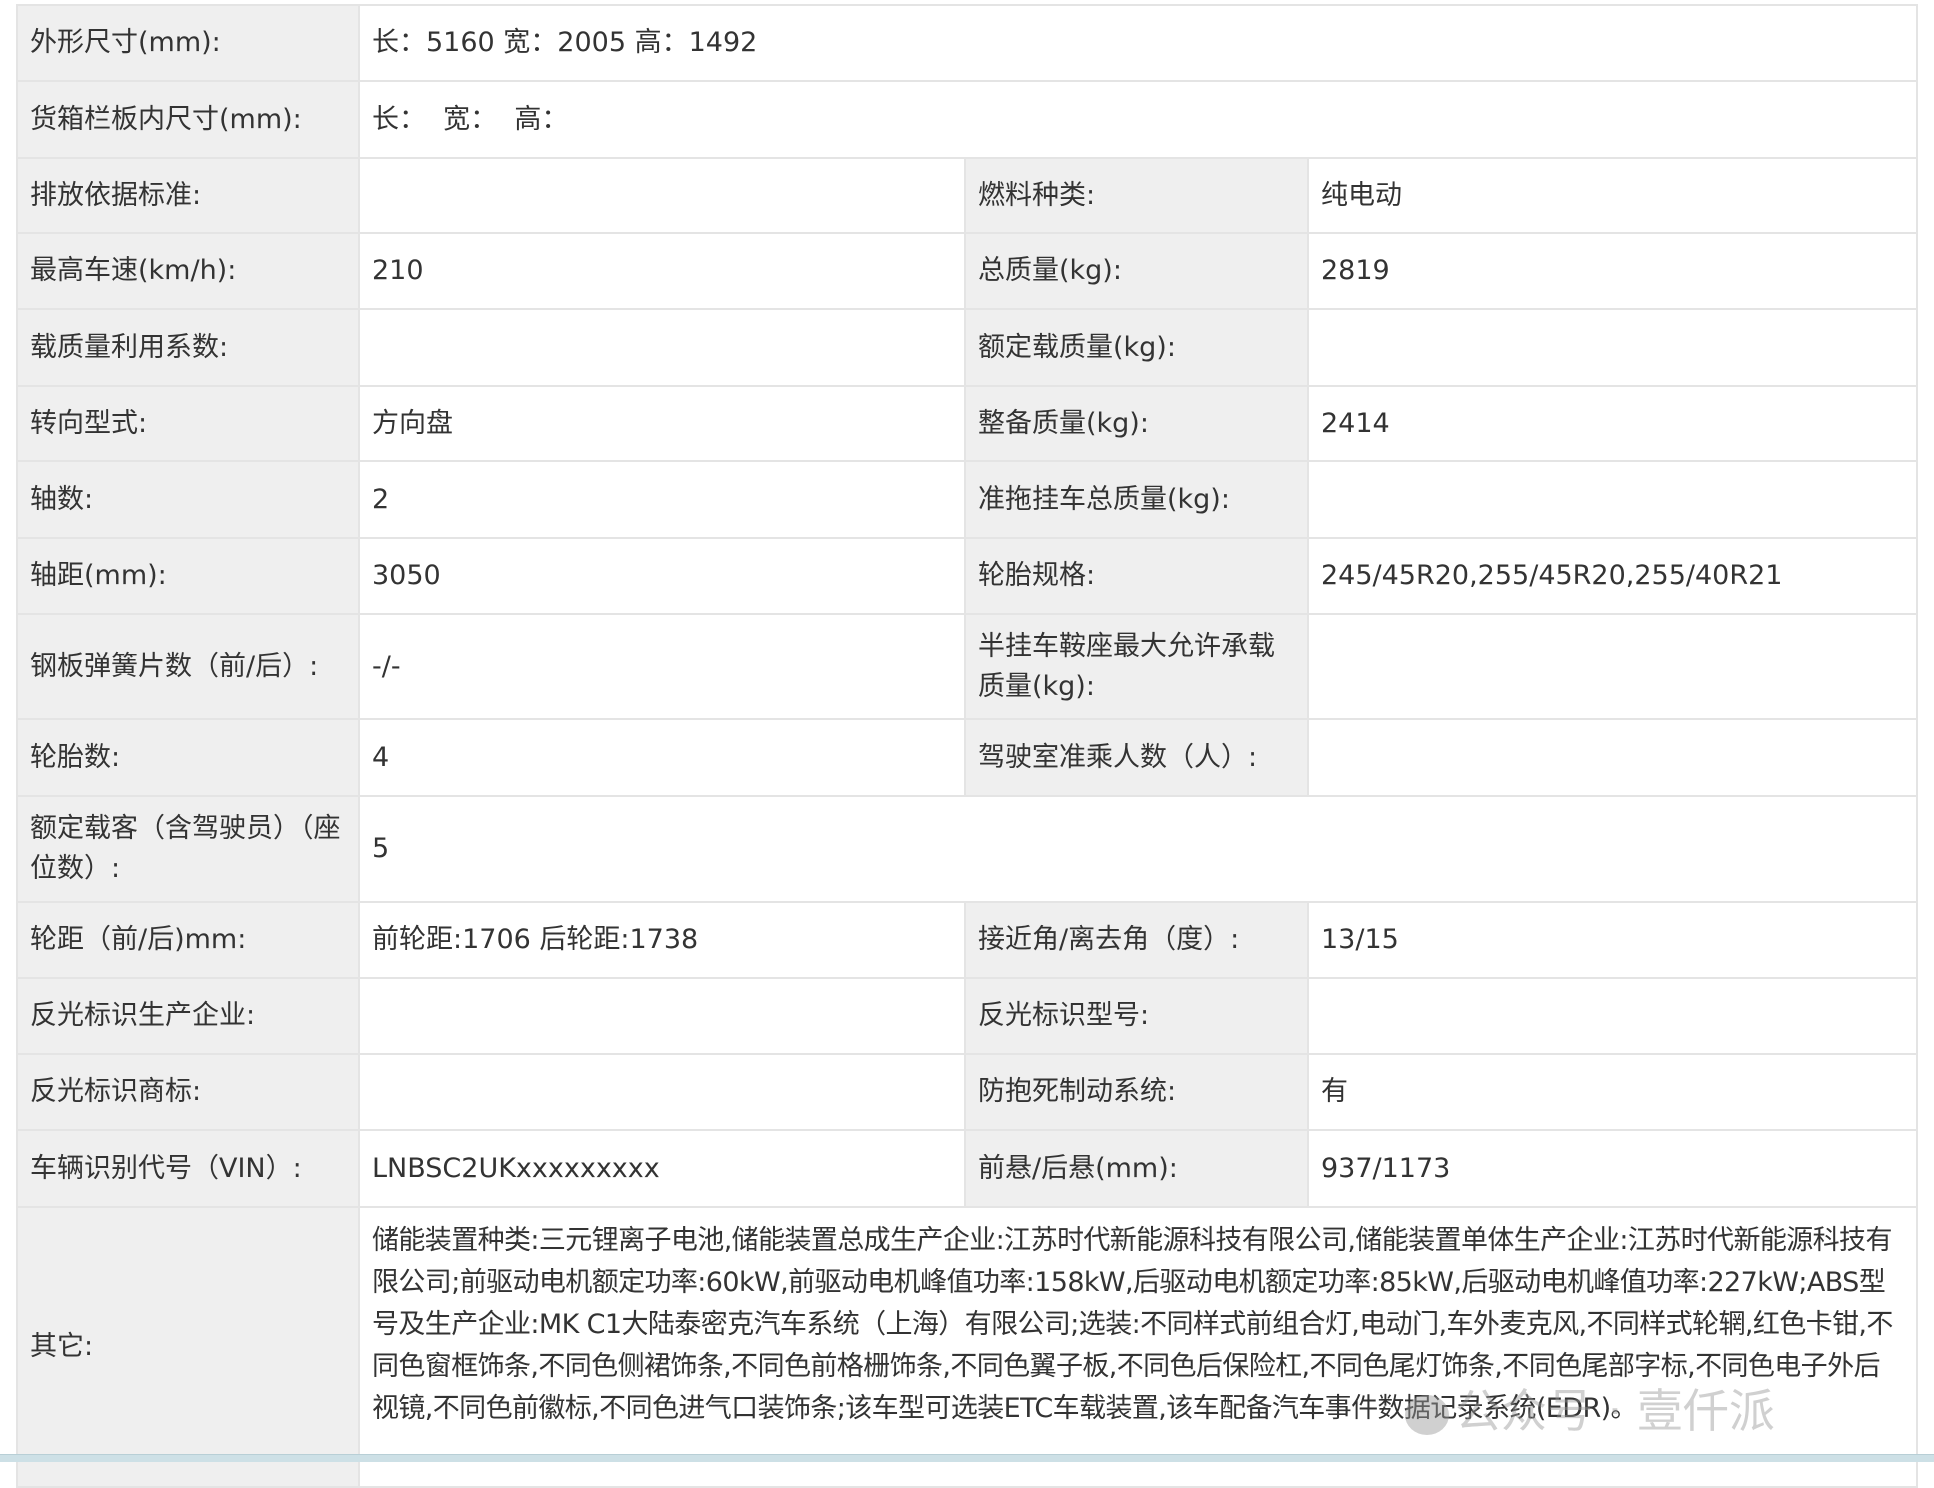 Image resolution: width=1934 pixels, height=1488 pixels. What do you see at coordinates (188, 1016) in the screenshot?
I see `spec-label: 反光标识生产企业:` at bounding box center [188, 1016].